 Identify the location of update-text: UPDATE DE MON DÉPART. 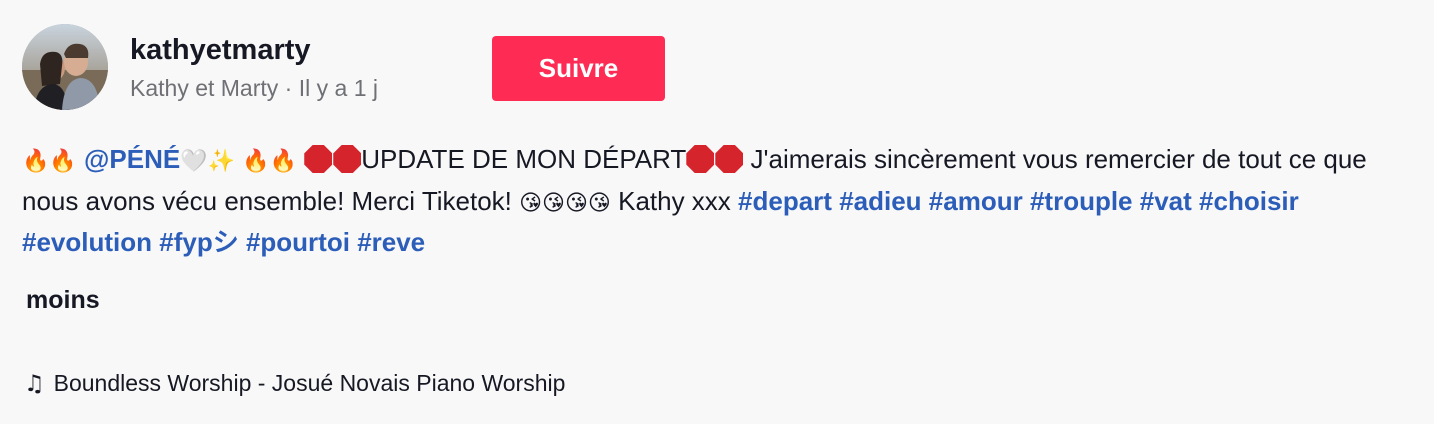
(524, 159).